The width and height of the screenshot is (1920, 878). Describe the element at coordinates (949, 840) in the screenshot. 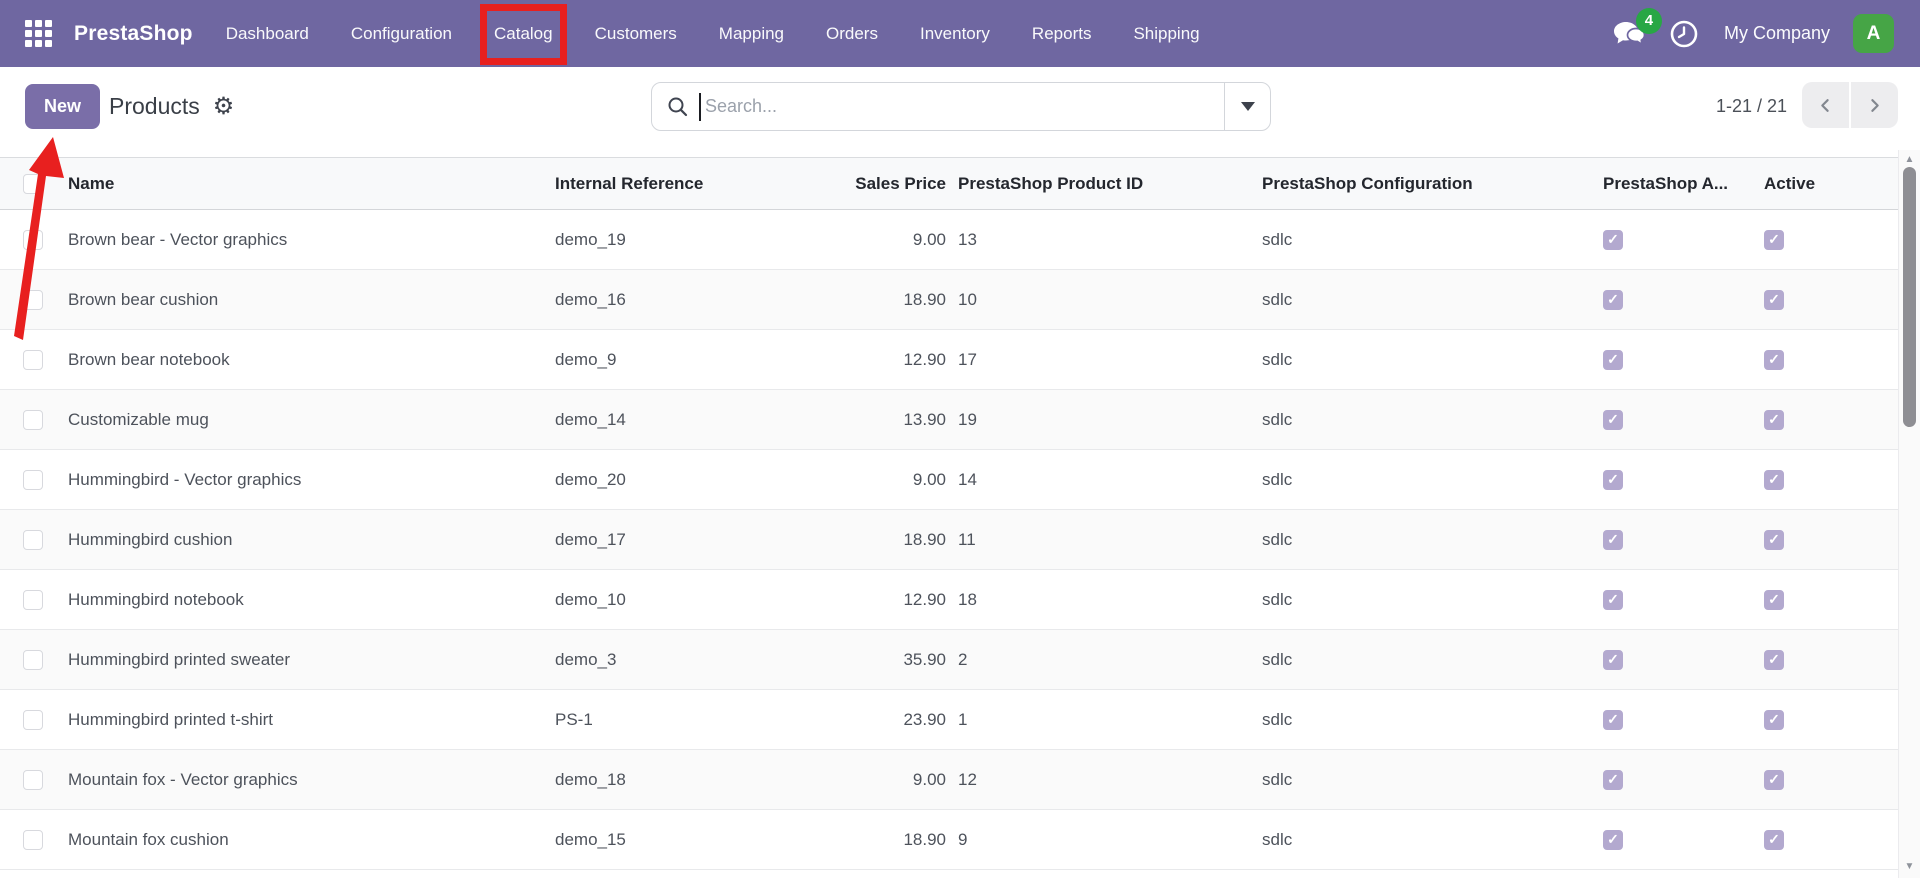

I see `table-row: Mountain fox cushion demo_15 18.90 9 sdlc ✓ ✓` at that location.